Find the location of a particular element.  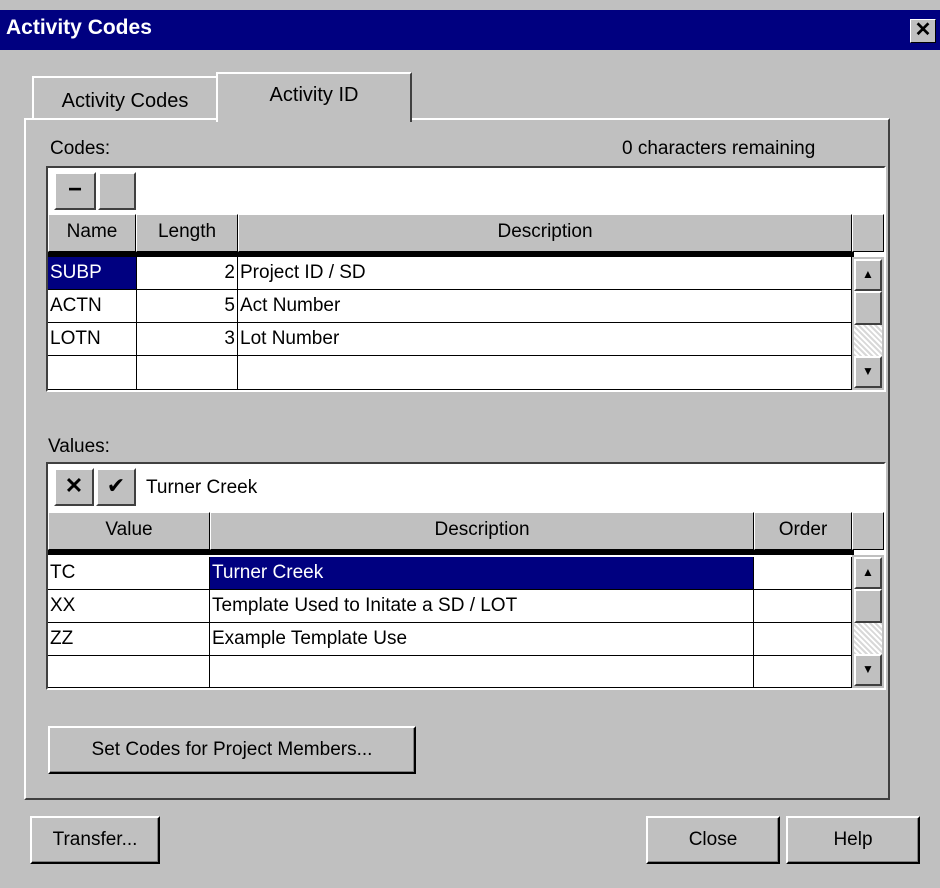

table-row-name: SUBP is located at coordinates (92, 273).